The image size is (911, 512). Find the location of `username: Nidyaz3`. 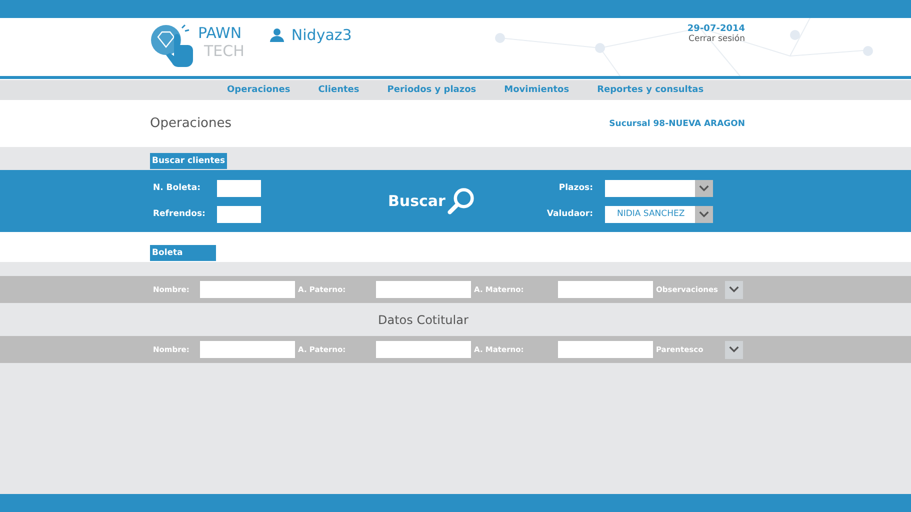

username: Nidyaz3 is located at coordinates (321, 35).